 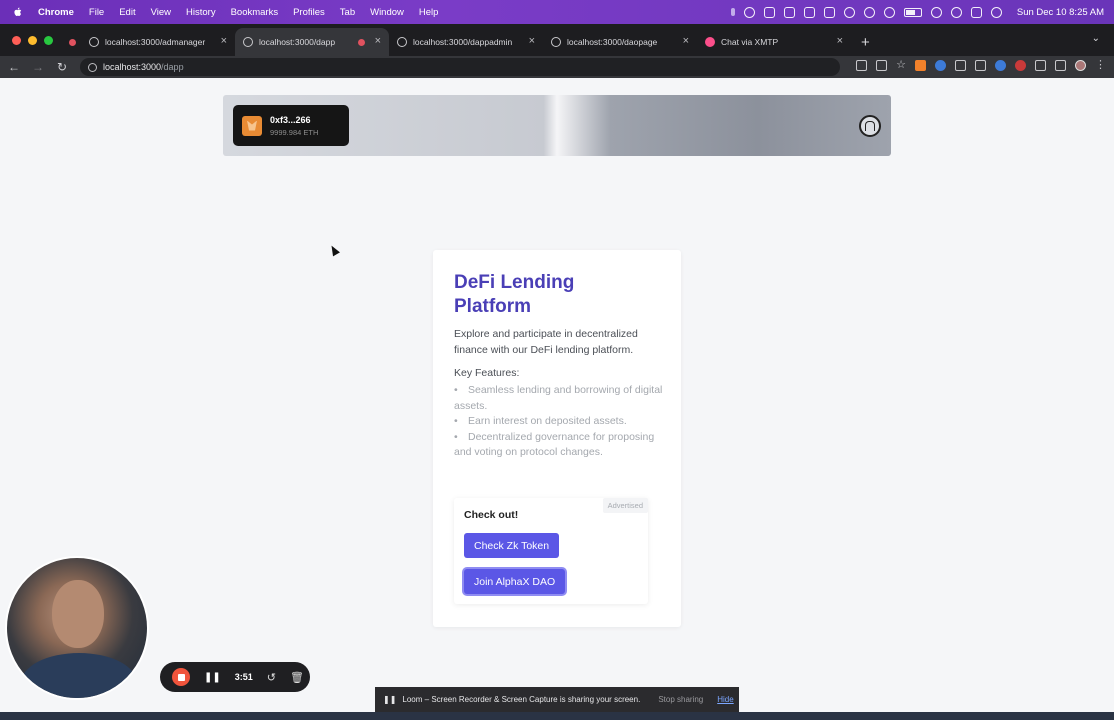 I want to click on react-devtools-icon, so click(x=980, y=65).